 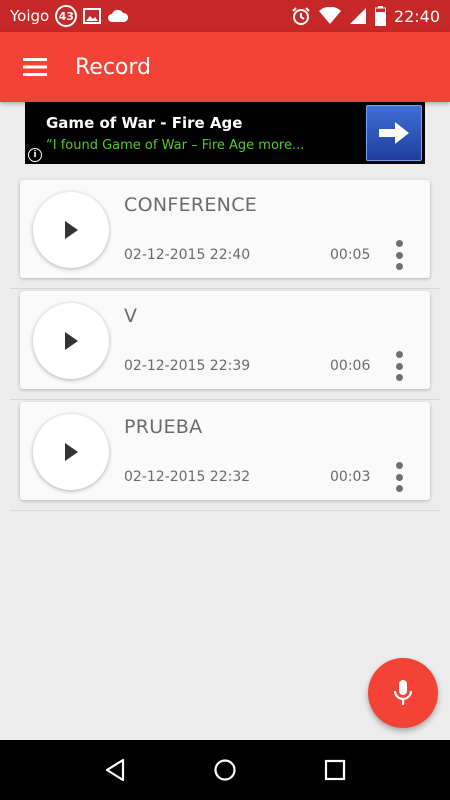 What do you see at coordinates (335, 770) in the screenshot?
I see `recents-icon` at bounding box center [335, 770].